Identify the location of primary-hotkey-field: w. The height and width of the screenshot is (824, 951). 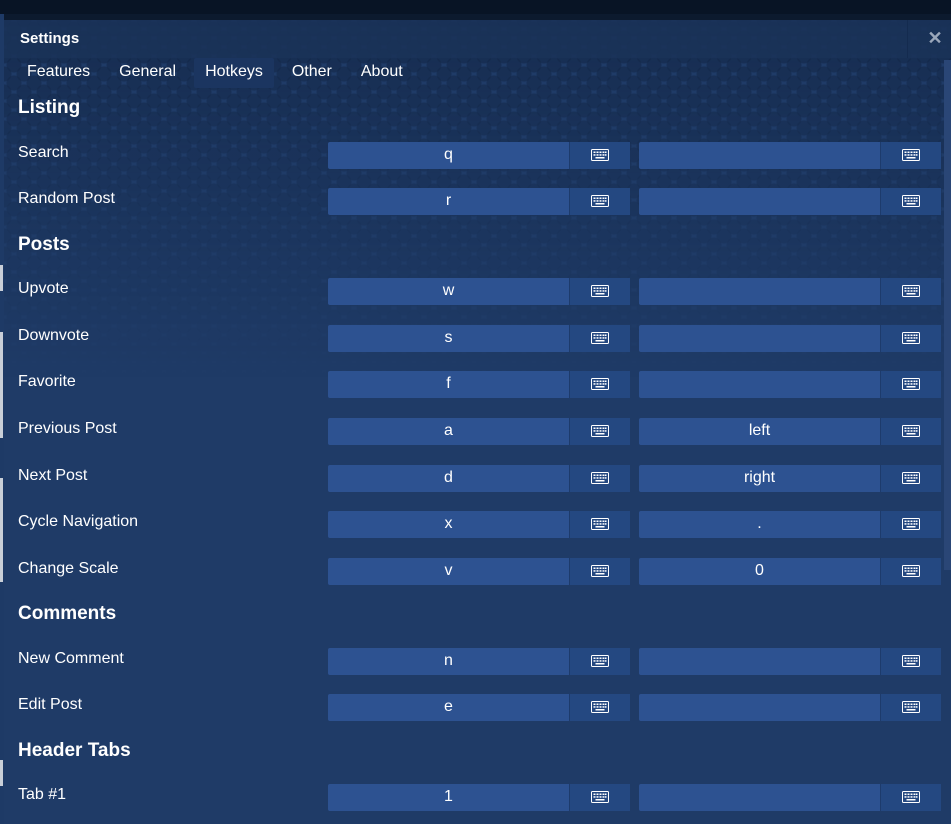
(479, 291).